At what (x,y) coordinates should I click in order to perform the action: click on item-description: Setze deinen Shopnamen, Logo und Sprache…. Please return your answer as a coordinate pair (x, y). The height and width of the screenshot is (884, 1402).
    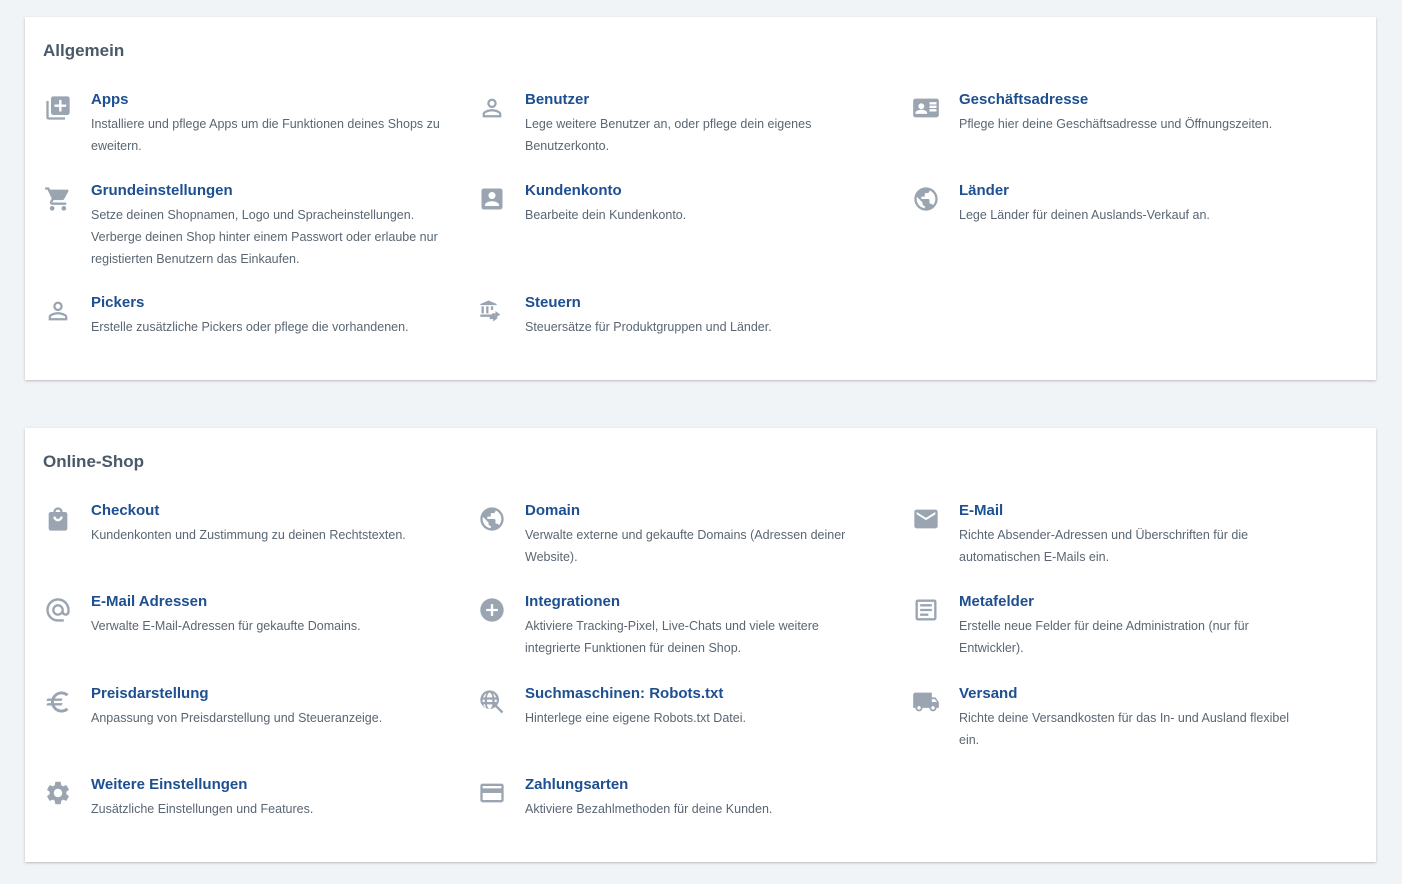
    Looking at the image, I should click on (264, 237).